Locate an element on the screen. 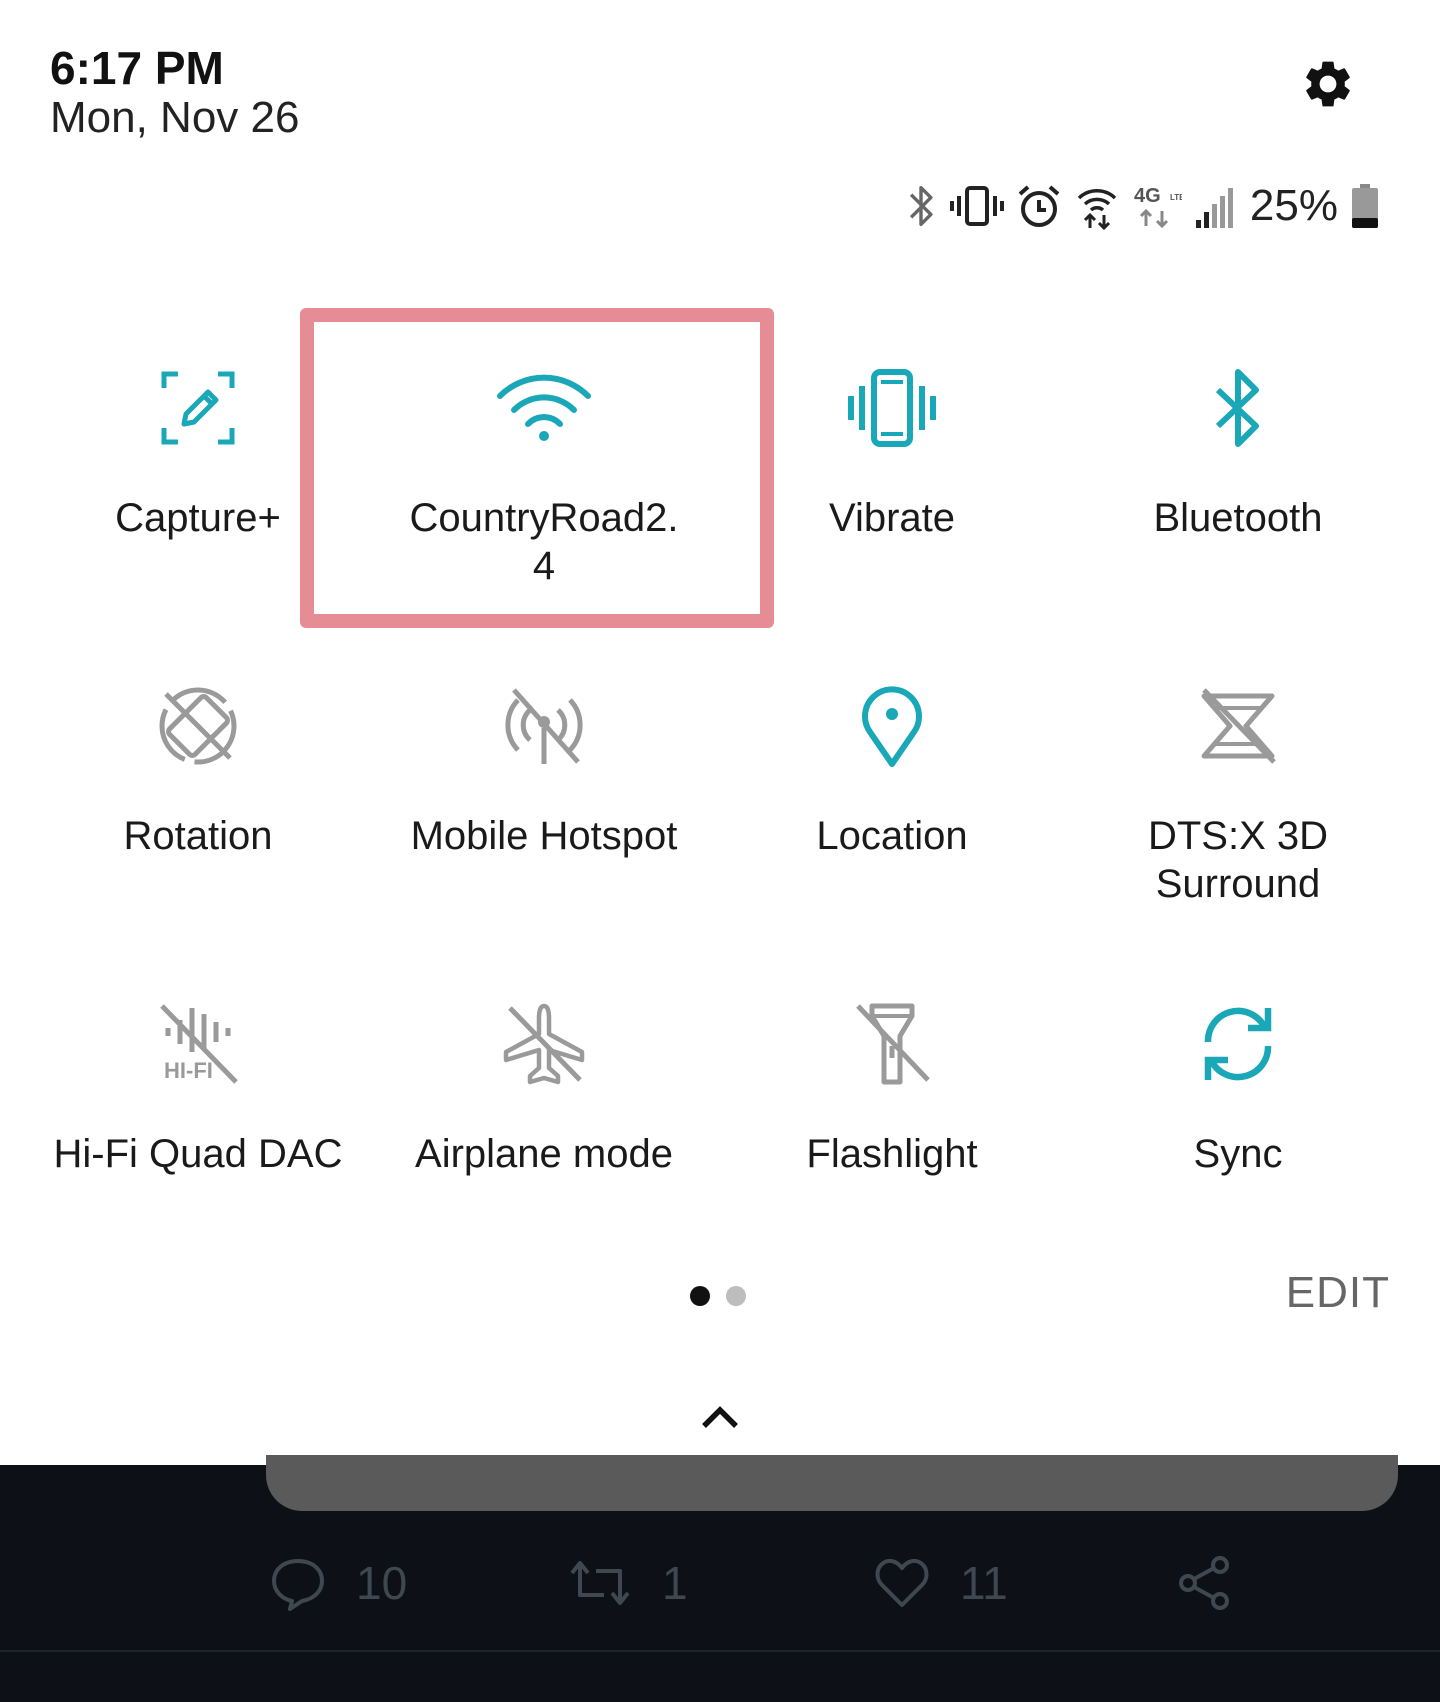 Image resolution: width=1440 pixels, height=1702 pixels. chevron-up-icon is located at coordinates (720, 1417).